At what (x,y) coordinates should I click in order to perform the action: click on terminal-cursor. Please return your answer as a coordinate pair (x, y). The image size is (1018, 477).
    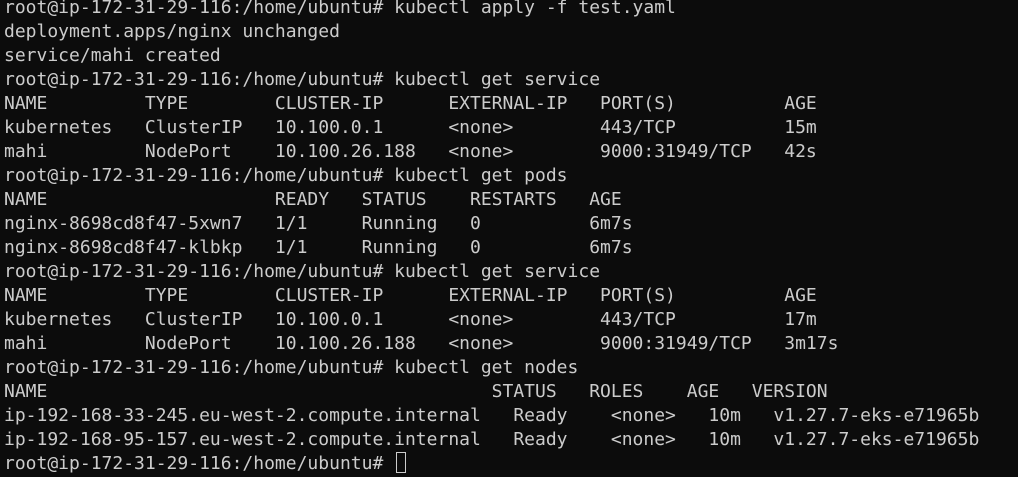
    Looking at the image, I should click on (401, 462).